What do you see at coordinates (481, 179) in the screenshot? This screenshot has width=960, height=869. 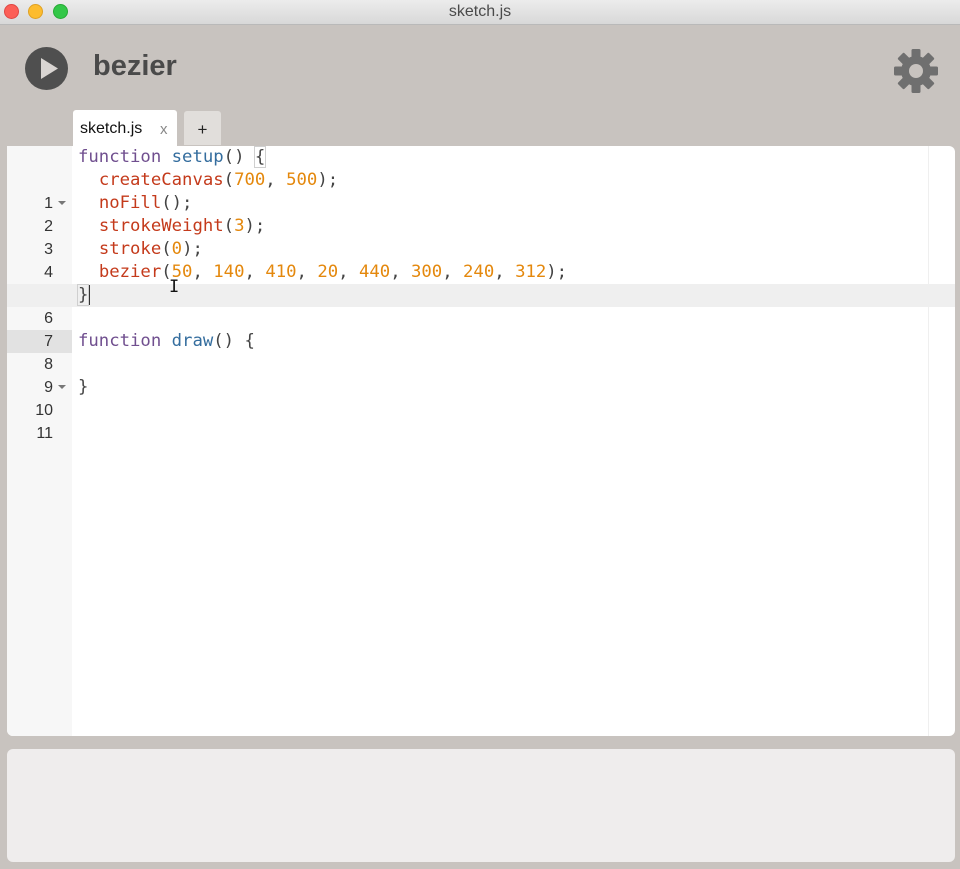 I see `code-line: 1 function setup() {` at bounding box center [481, 179].